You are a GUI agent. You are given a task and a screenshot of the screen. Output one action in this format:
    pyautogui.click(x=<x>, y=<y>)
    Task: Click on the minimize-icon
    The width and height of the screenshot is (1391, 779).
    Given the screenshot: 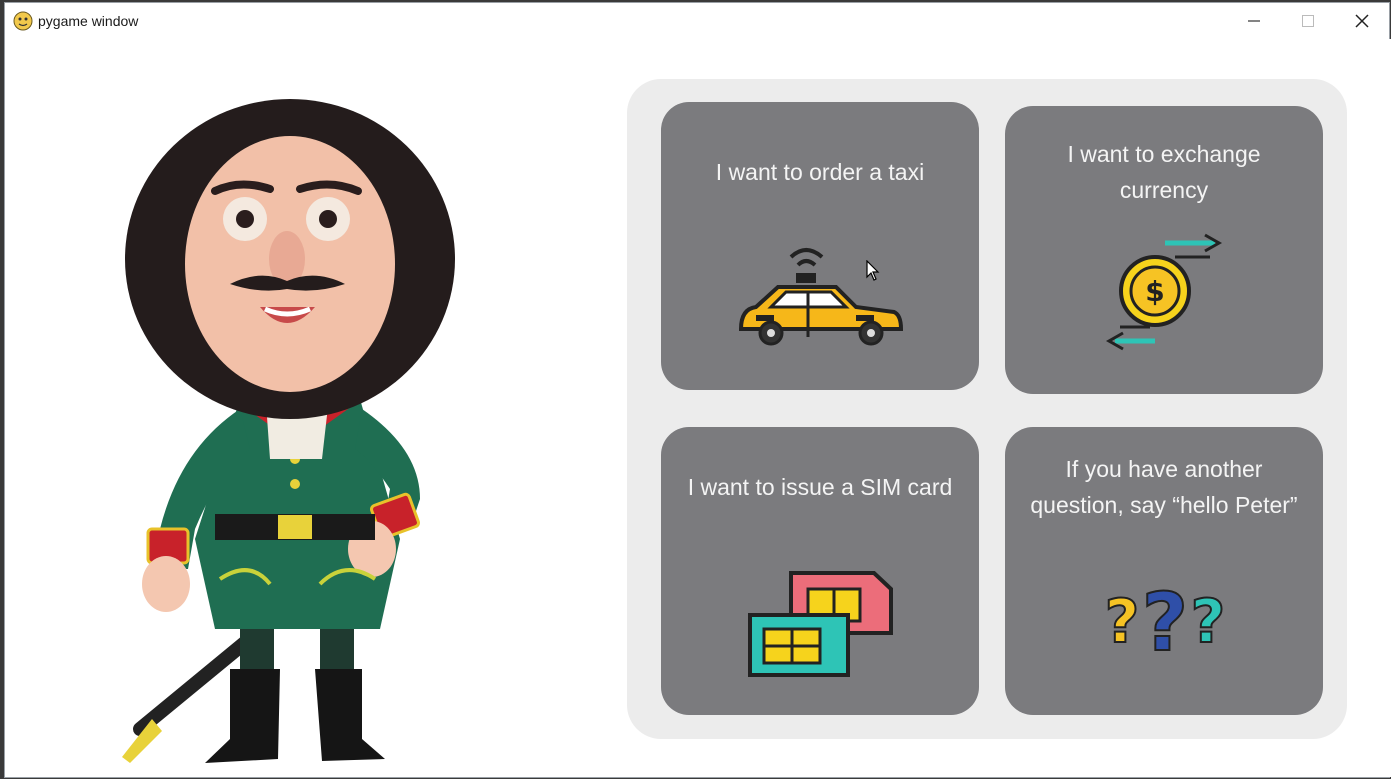 What is the action you would take?
    pyautogui.click(x=1254, y=21)
    